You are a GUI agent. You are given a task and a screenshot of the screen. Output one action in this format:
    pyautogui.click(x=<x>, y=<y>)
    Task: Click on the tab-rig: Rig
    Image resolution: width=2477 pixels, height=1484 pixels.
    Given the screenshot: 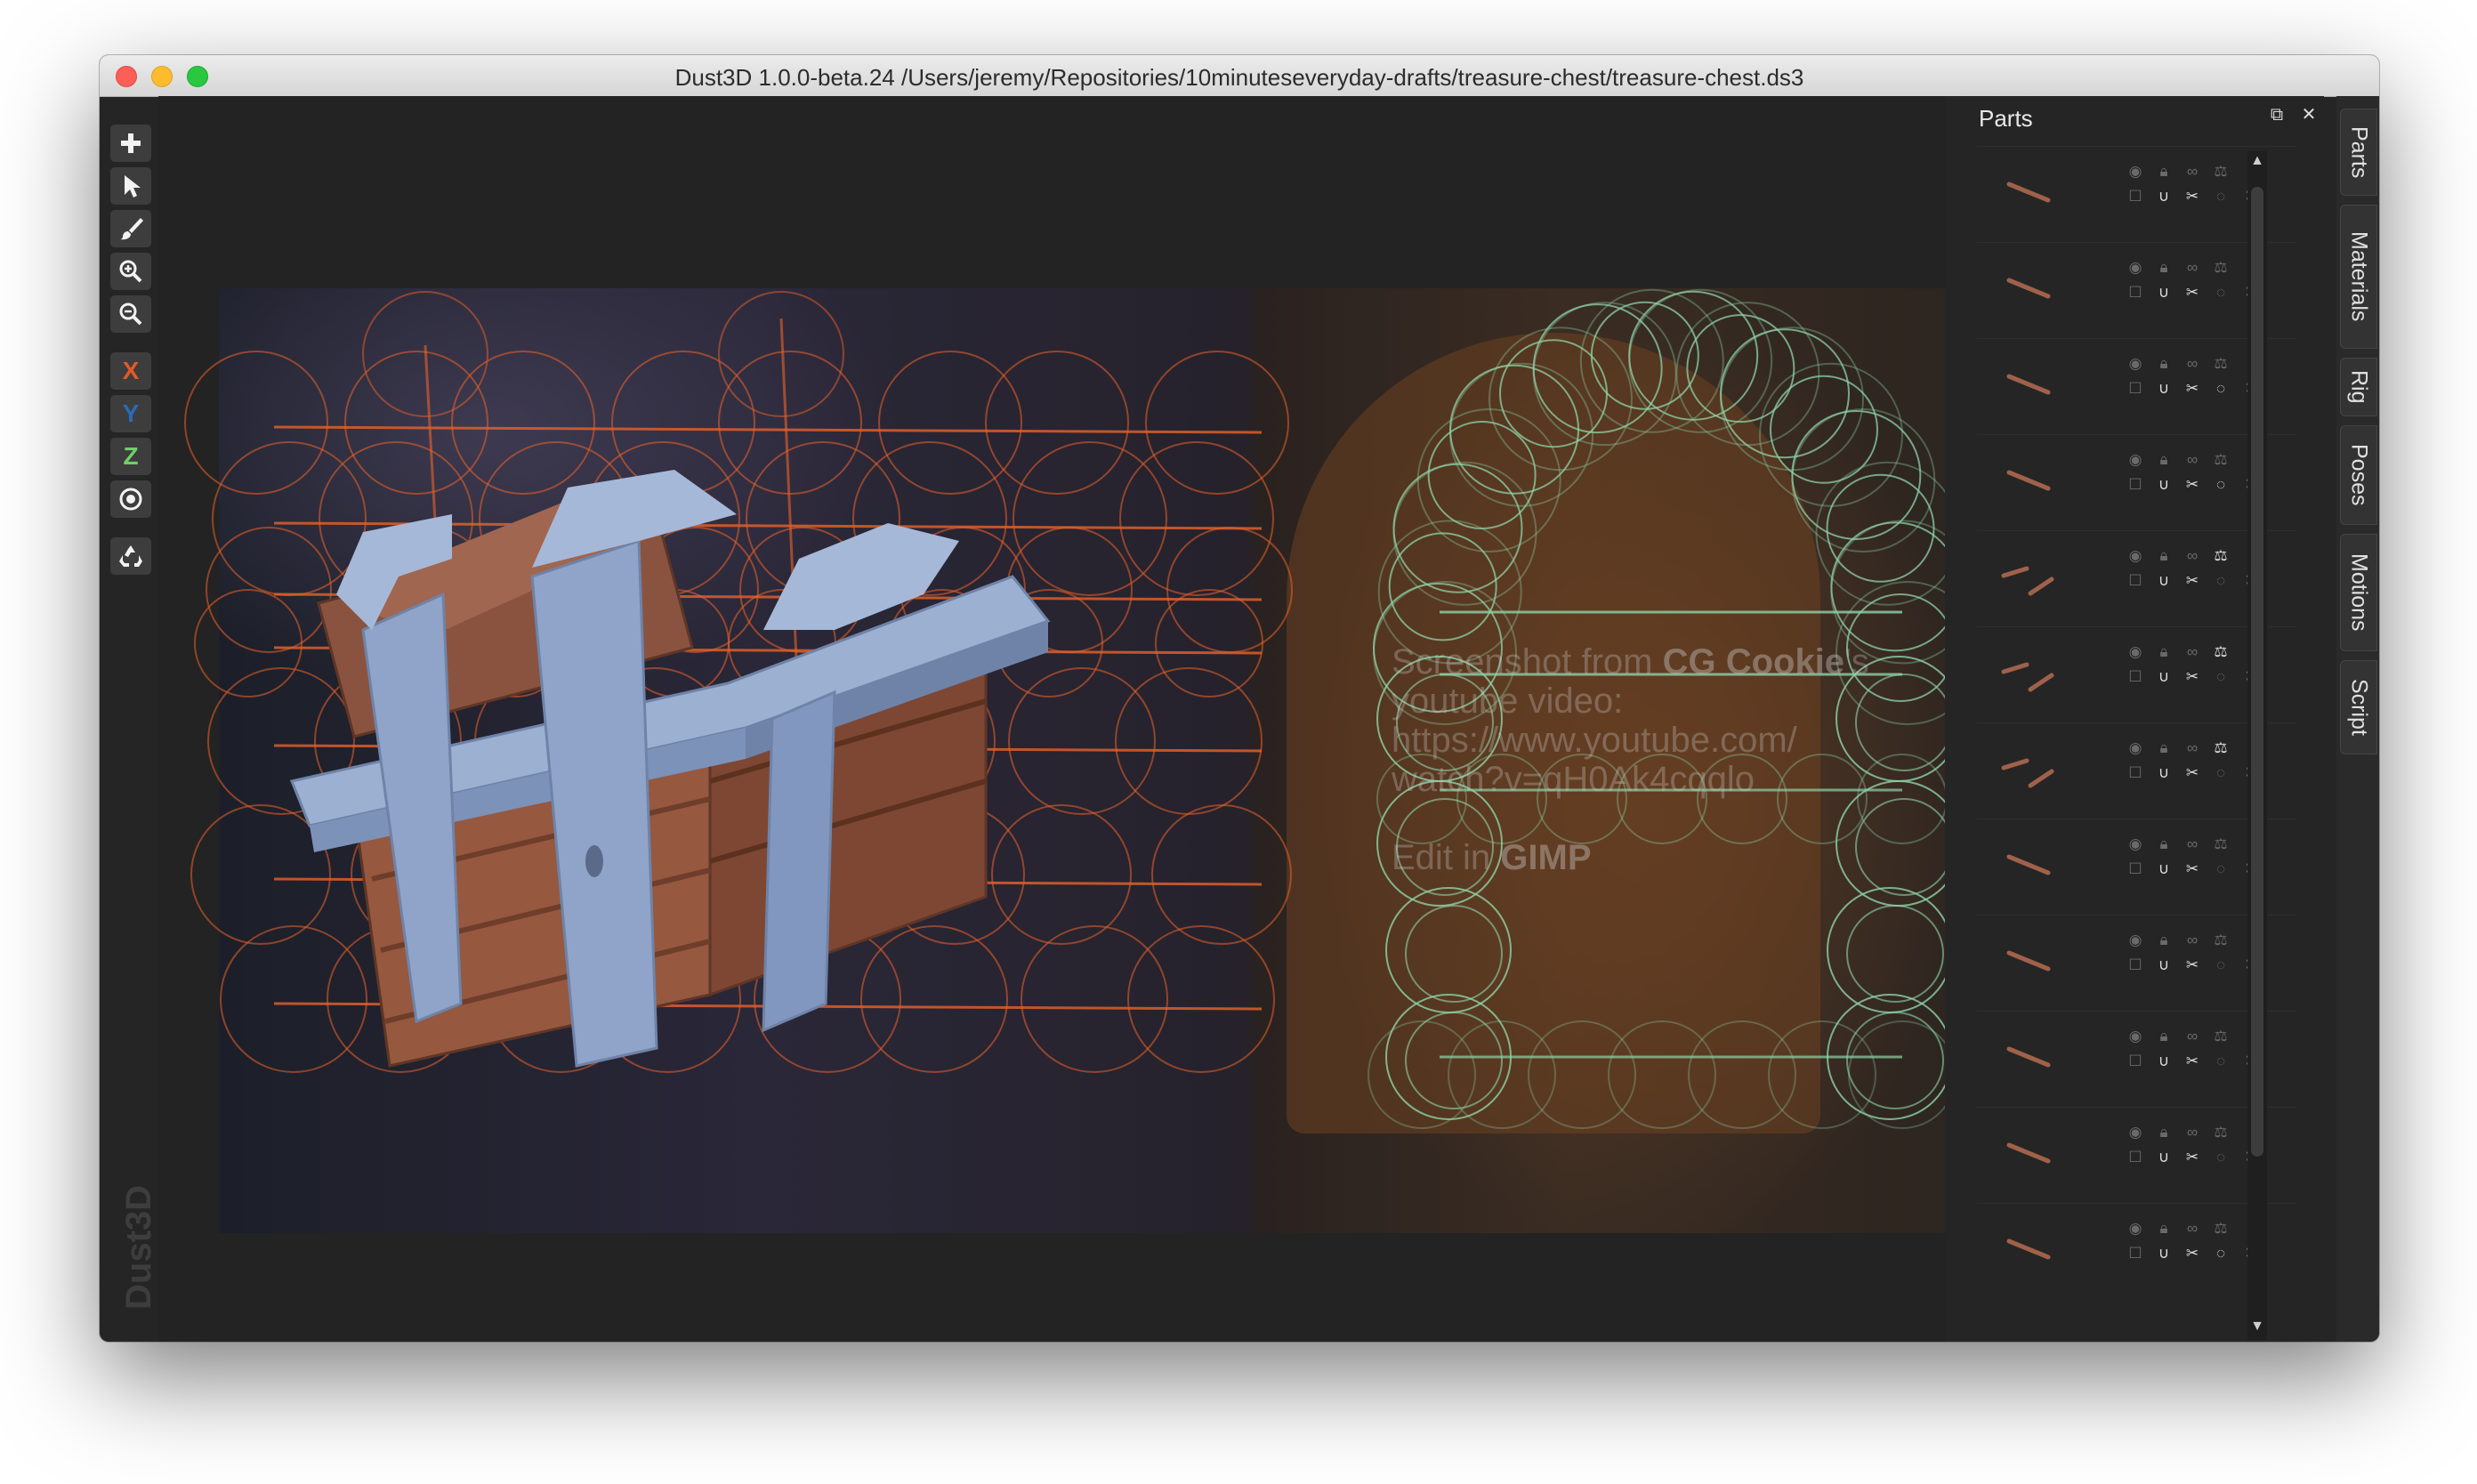 What is the action you would take?
    pyautogui.click(x=2358, y=387)
    